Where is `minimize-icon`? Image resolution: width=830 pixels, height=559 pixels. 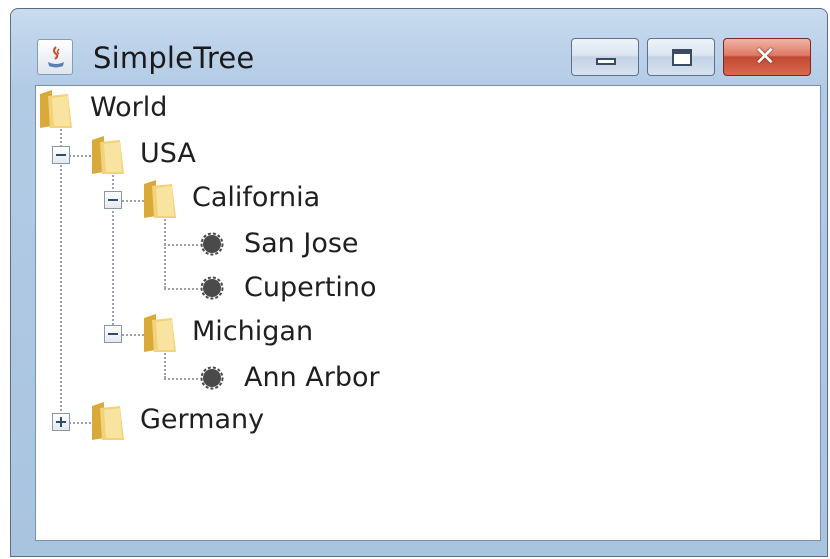 minimize-icon is located at coordinates (606, 61).